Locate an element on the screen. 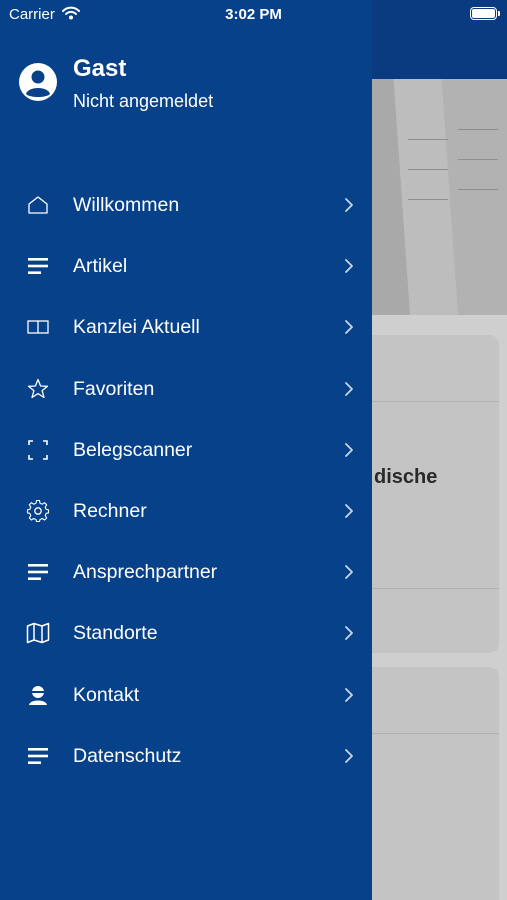  star-icon is located at coordinates (38, 388).